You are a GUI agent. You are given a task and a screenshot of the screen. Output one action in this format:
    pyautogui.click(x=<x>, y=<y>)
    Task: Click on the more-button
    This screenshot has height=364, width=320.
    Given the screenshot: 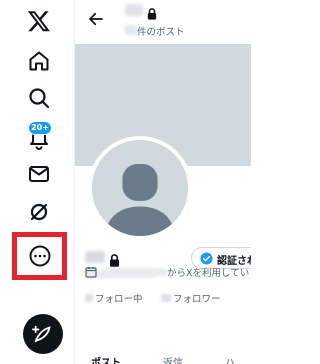 What is the action you would take?
    pyautogui.click(x=39, y=256)
    